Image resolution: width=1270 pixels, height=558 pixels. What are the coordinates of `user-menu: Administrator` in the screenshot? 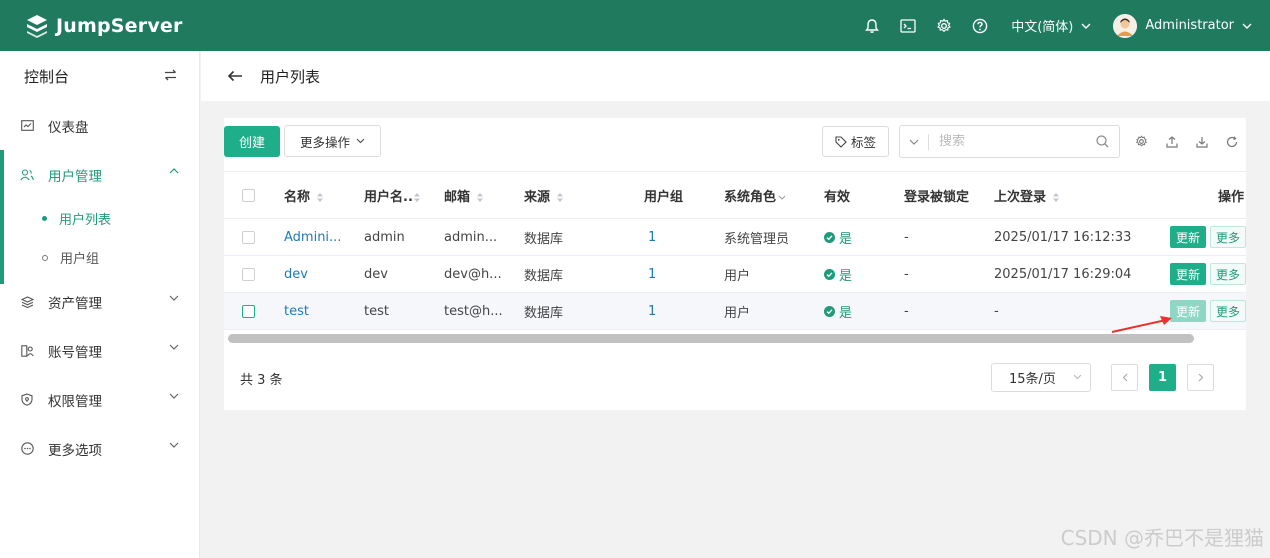 It's located at (1182, 25).